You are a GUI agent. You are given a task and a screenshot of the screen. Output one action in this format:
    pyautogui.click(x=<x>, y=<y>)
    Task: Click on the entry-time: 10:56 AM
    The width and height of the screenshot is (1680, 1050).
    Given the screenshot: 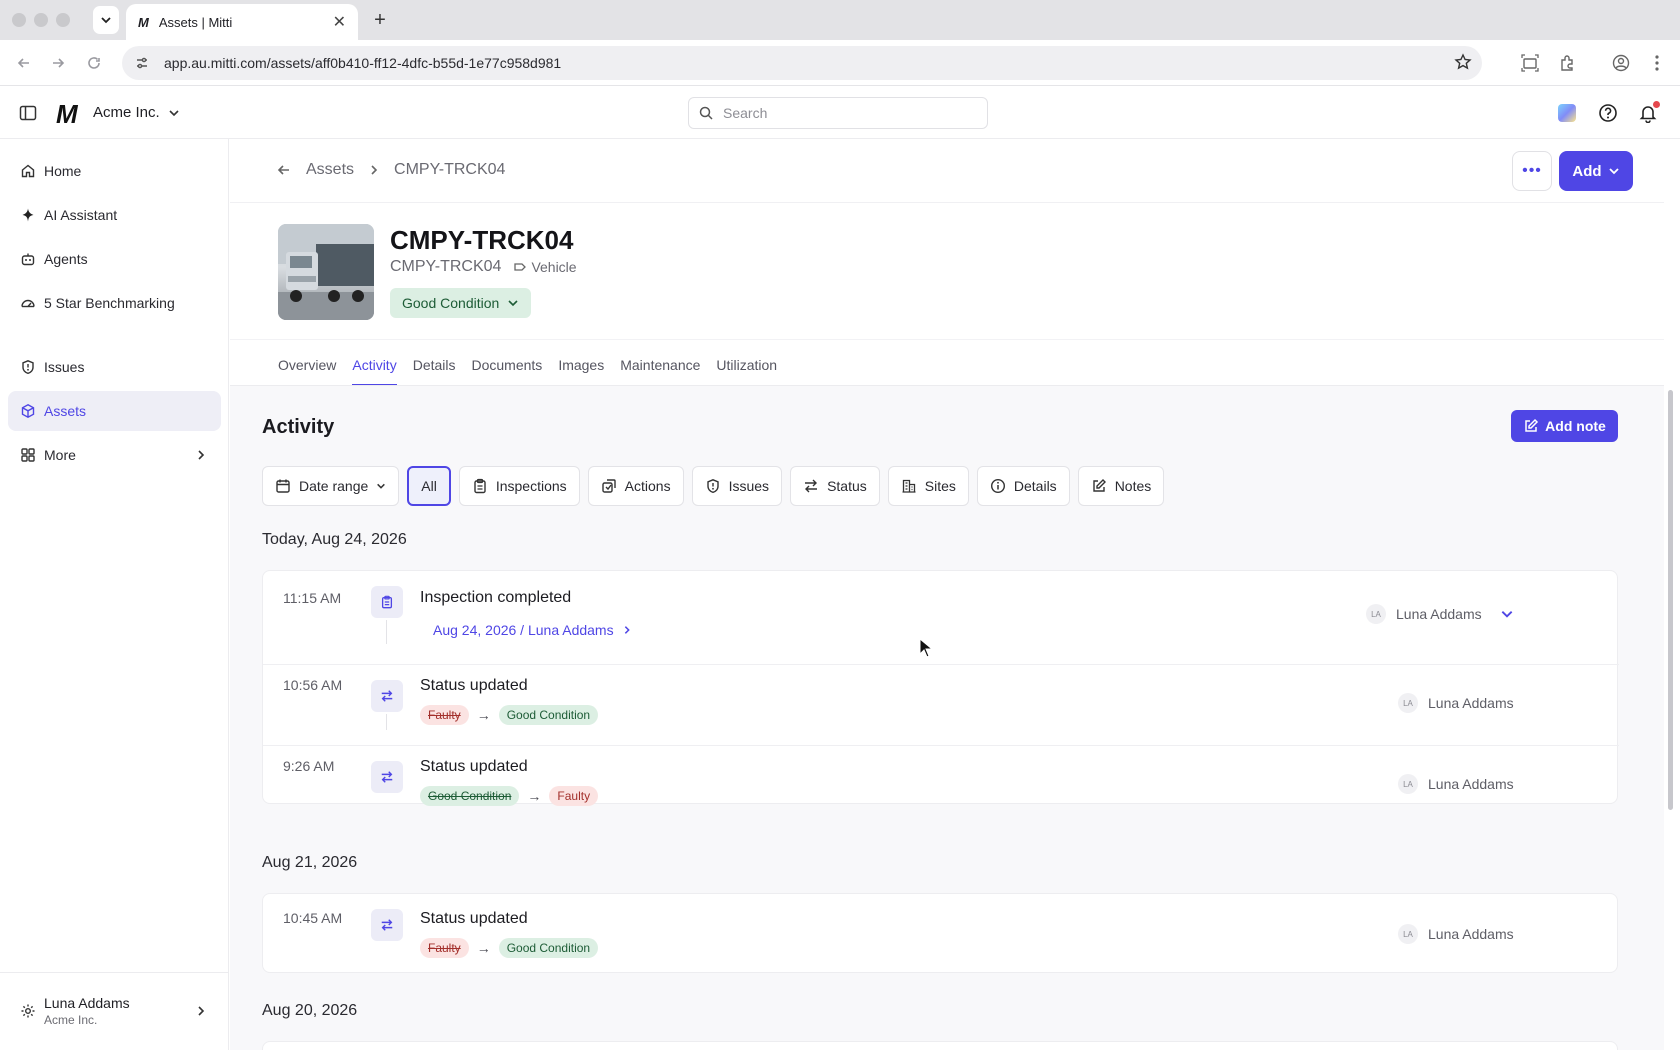 What is the action you would take?
    pyautogui.click(x=313, y=685)
    